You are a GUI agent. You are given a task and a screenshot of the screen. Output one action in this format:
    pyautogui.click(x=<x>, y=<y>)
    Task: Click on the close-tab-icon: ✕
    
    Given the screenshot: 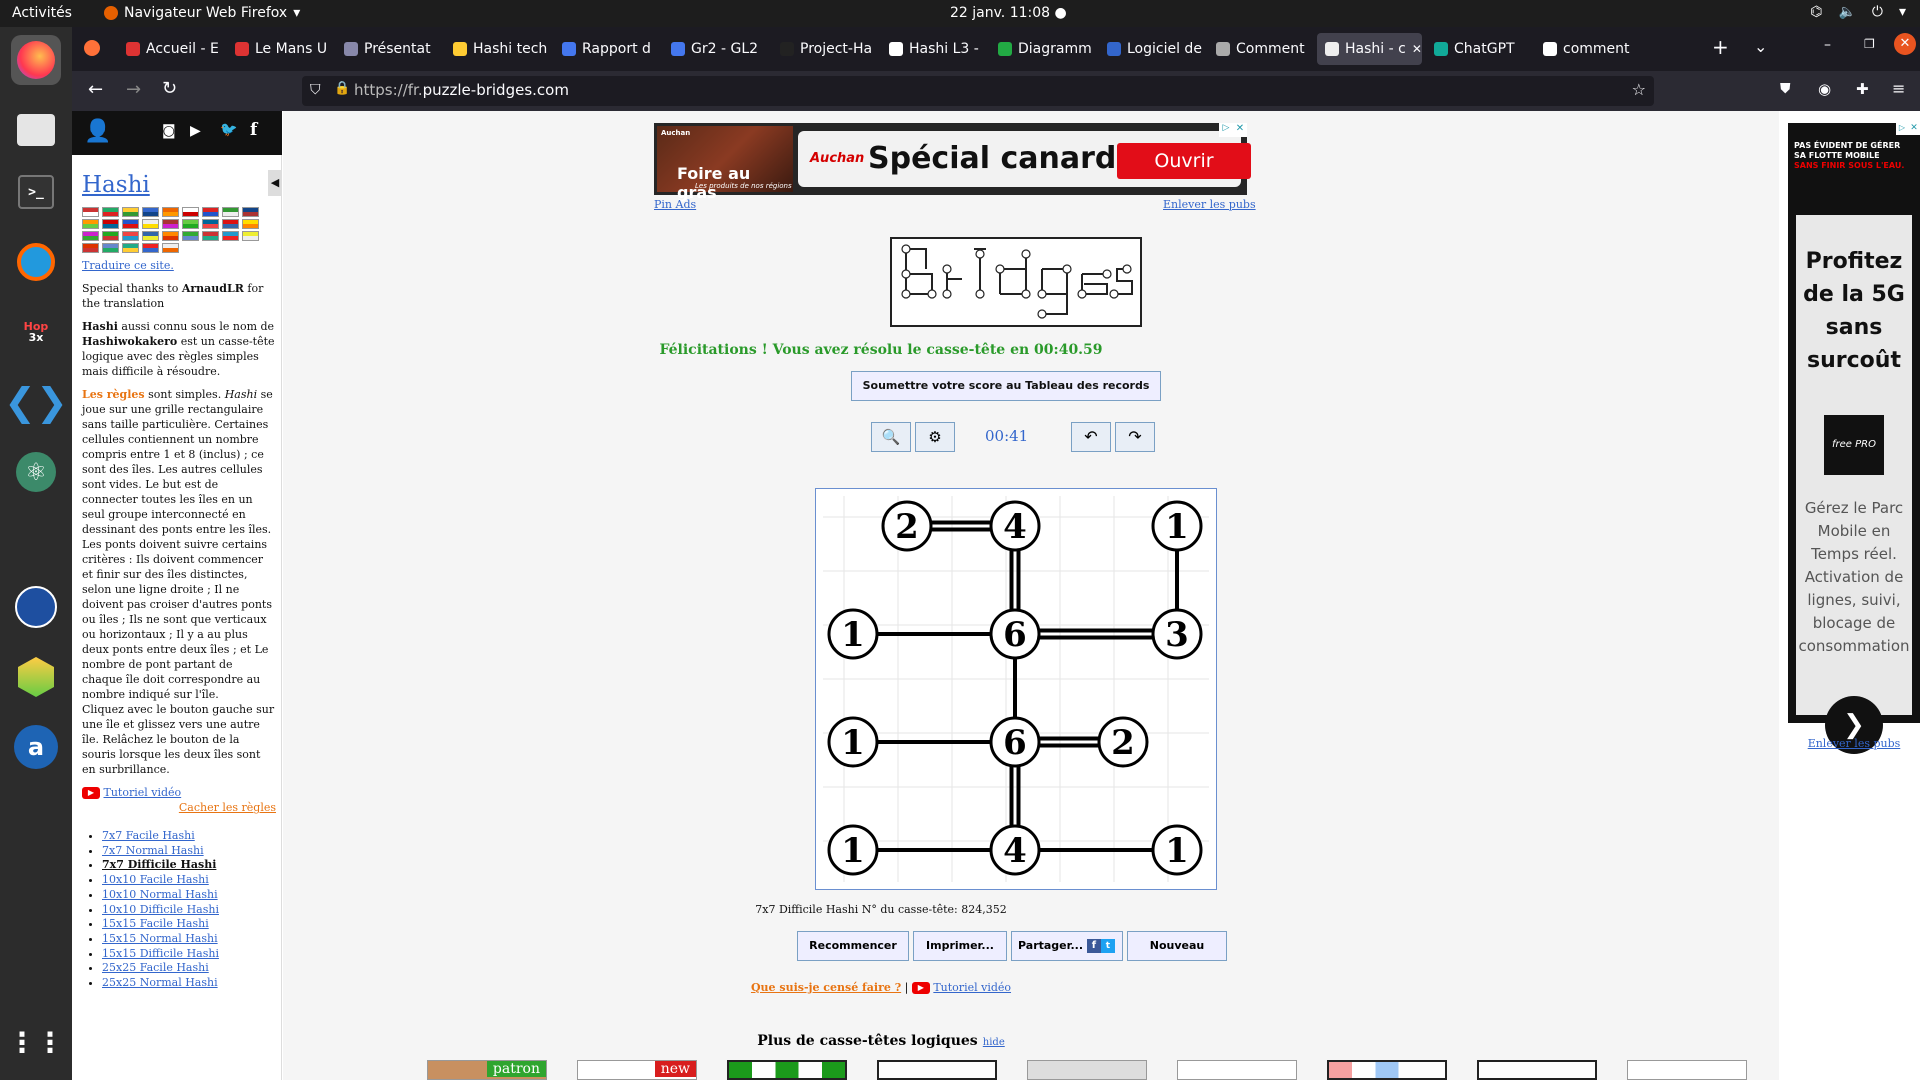 What is the action you would take?
    pyautogui.click(x=1417, y=49)
    